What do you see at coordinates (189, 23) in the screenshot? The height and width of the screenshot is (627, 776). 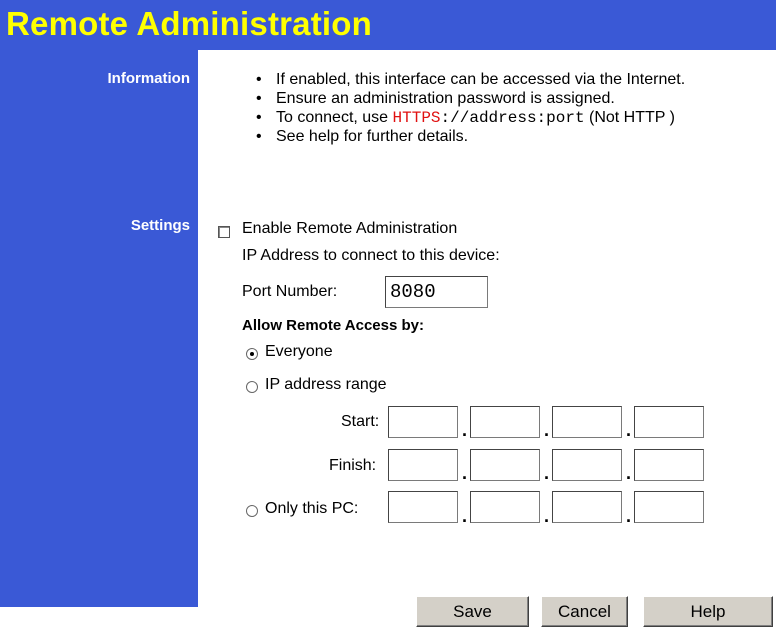 I see `page-title: Remote Administration` at bounding box center [189, 23].